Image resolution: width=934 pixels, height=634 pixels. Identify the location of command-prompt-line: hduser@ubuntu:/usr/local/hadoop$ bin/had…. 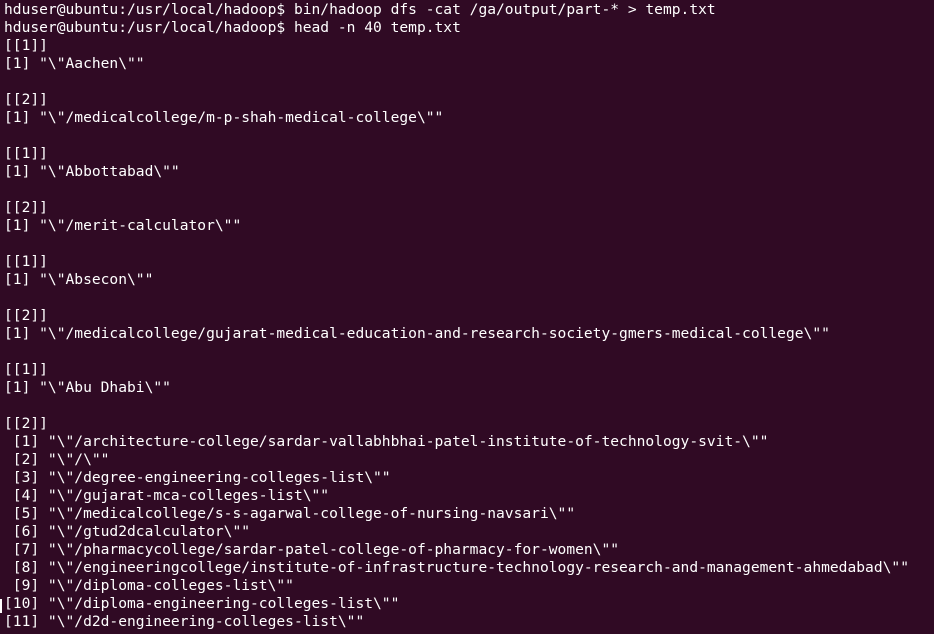
(360, 9).